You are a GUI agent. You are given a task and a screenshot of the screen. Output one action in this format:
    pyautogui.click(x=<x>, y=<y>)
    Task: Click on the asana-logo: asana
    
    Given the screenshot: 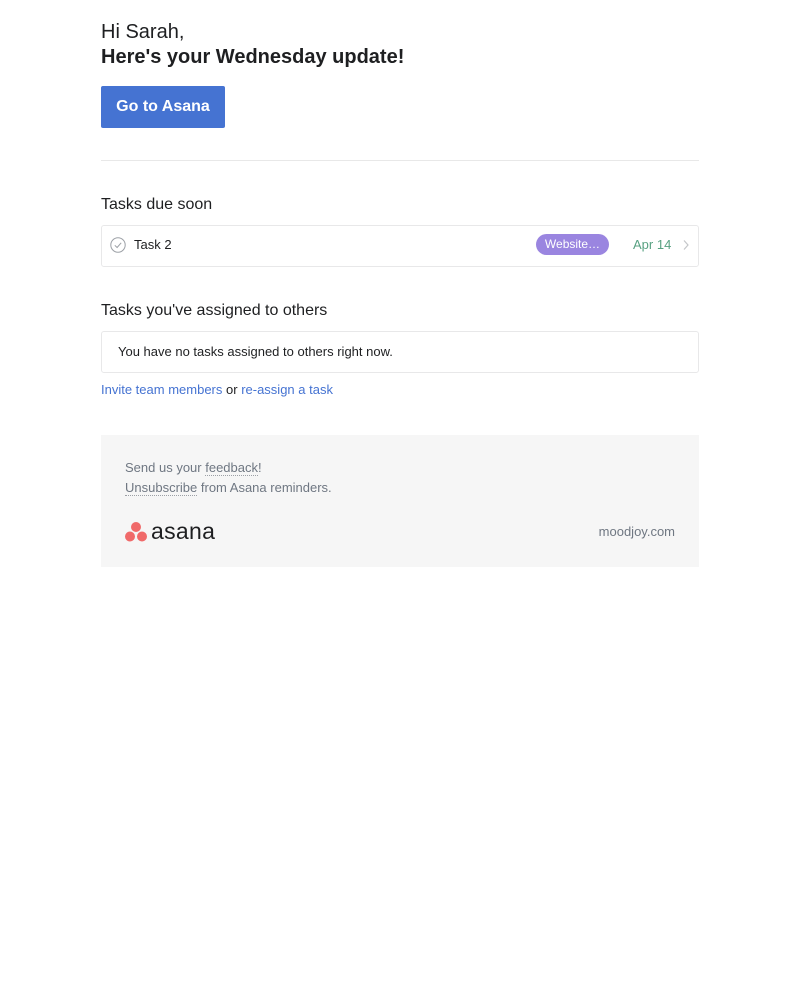 What is the action you would take?
    pyautogui.click(x=180, y=531)
    